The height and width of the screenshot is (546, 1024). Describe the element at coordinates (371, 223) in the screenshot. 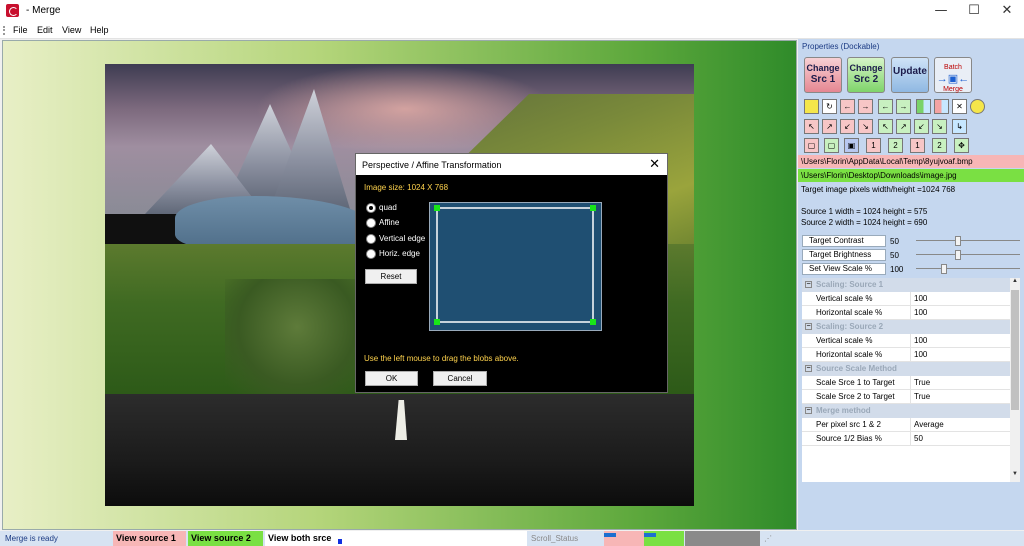

I see `radio-affine-circle` at that location.